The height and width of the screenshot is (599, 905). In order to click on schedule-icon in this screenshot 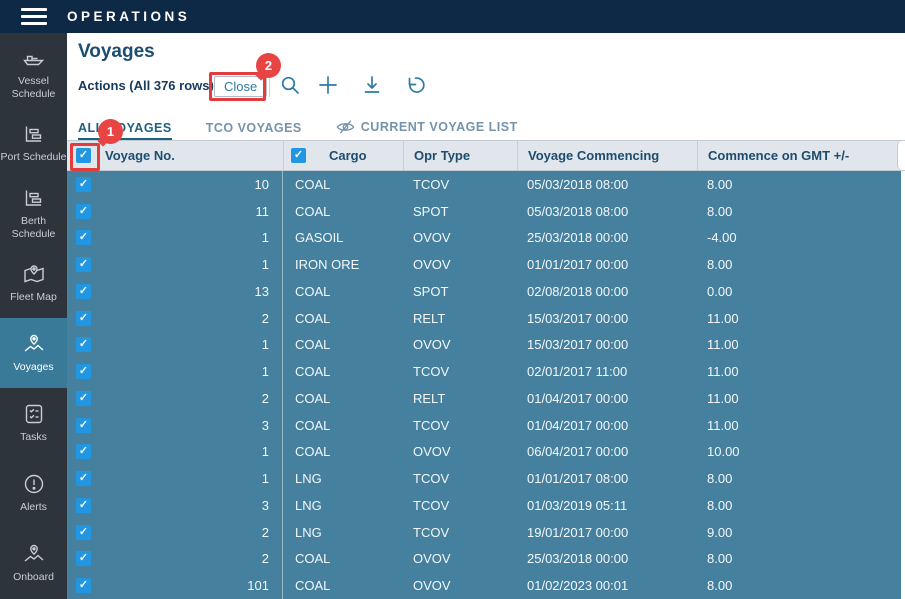, I will do `click(33, 198)`.